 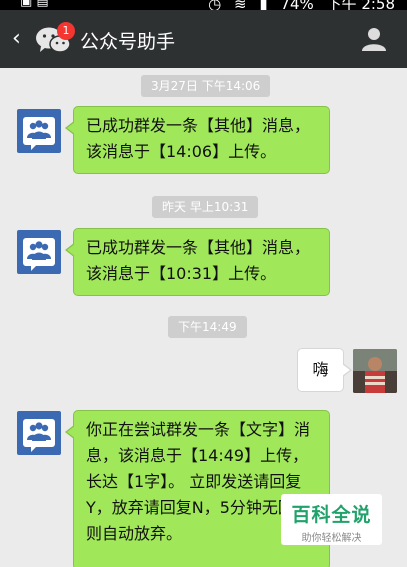 I want to click on user-avatar, so click(x=375, y=371).